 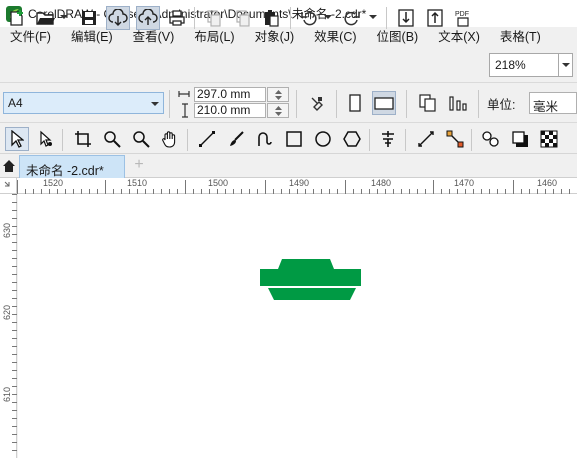 I want to click on width-spinner, so click(x=278, y=94).